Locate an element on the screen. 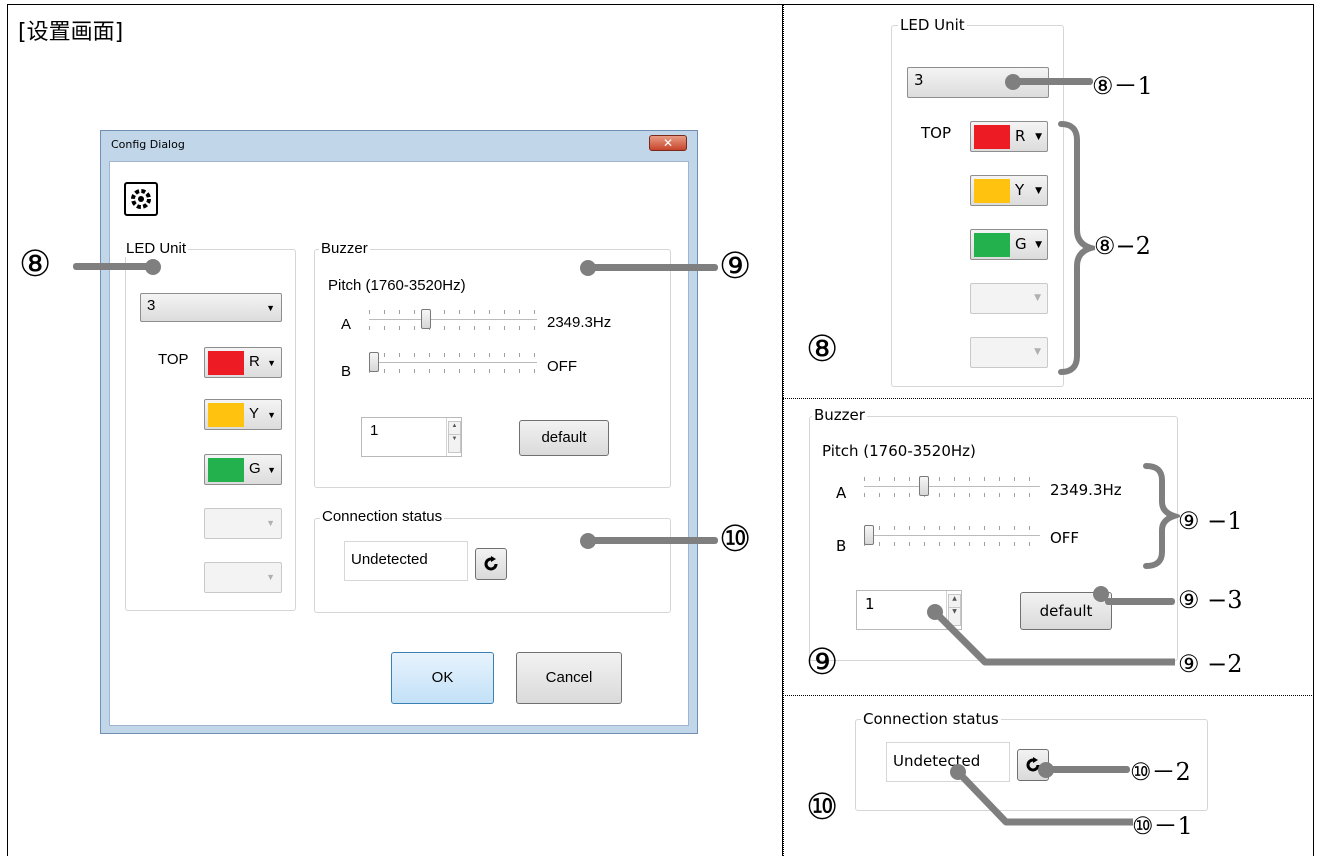 Image resolution: width=1318 pixels, height=856 pixels. callout-10-1-line is located at coordinates (1041, 795).